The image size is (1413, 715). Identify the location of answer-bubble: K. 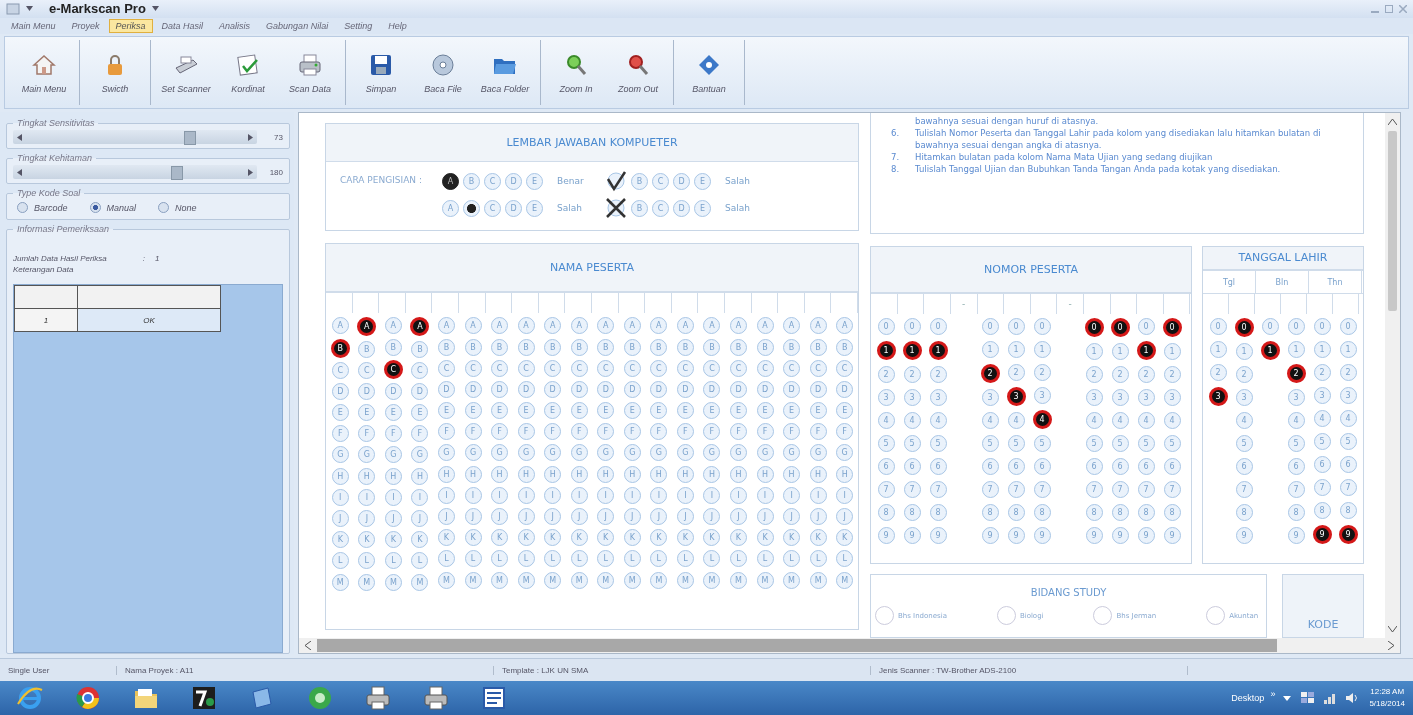
(738, 538).